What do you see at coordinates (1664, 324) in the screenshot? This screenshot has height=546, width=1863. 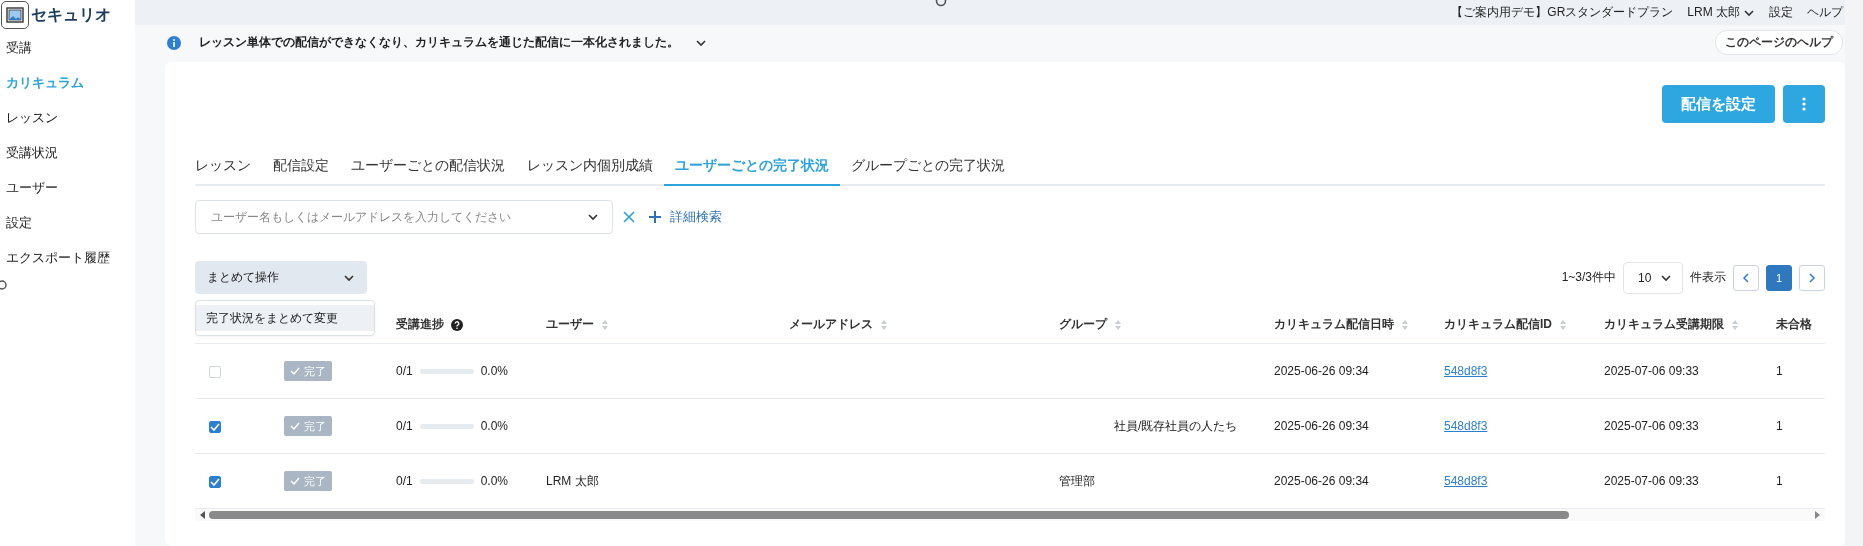 I see `column-header: カリキュラム受講期限` at bounding box center [1664, 324].